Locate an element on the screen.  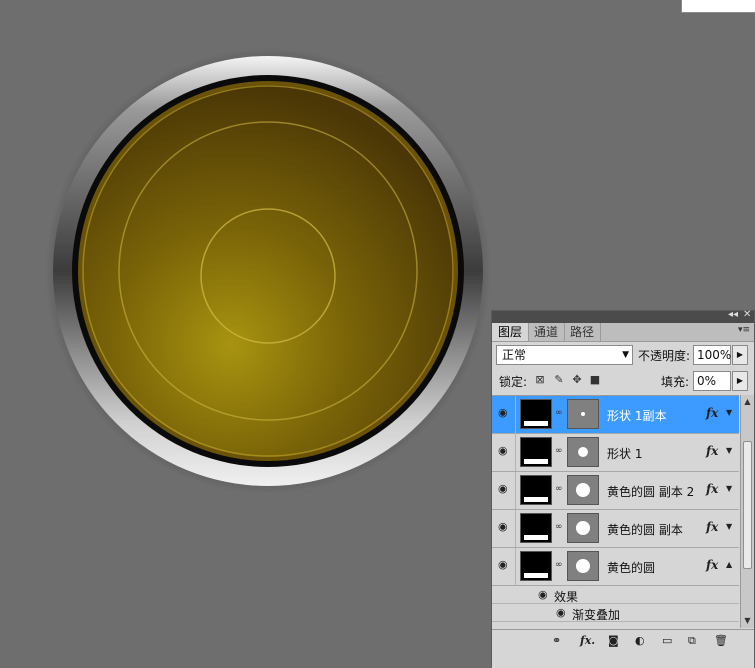
chevron-down-icon: ▼ is located at coordinates (625, 355).